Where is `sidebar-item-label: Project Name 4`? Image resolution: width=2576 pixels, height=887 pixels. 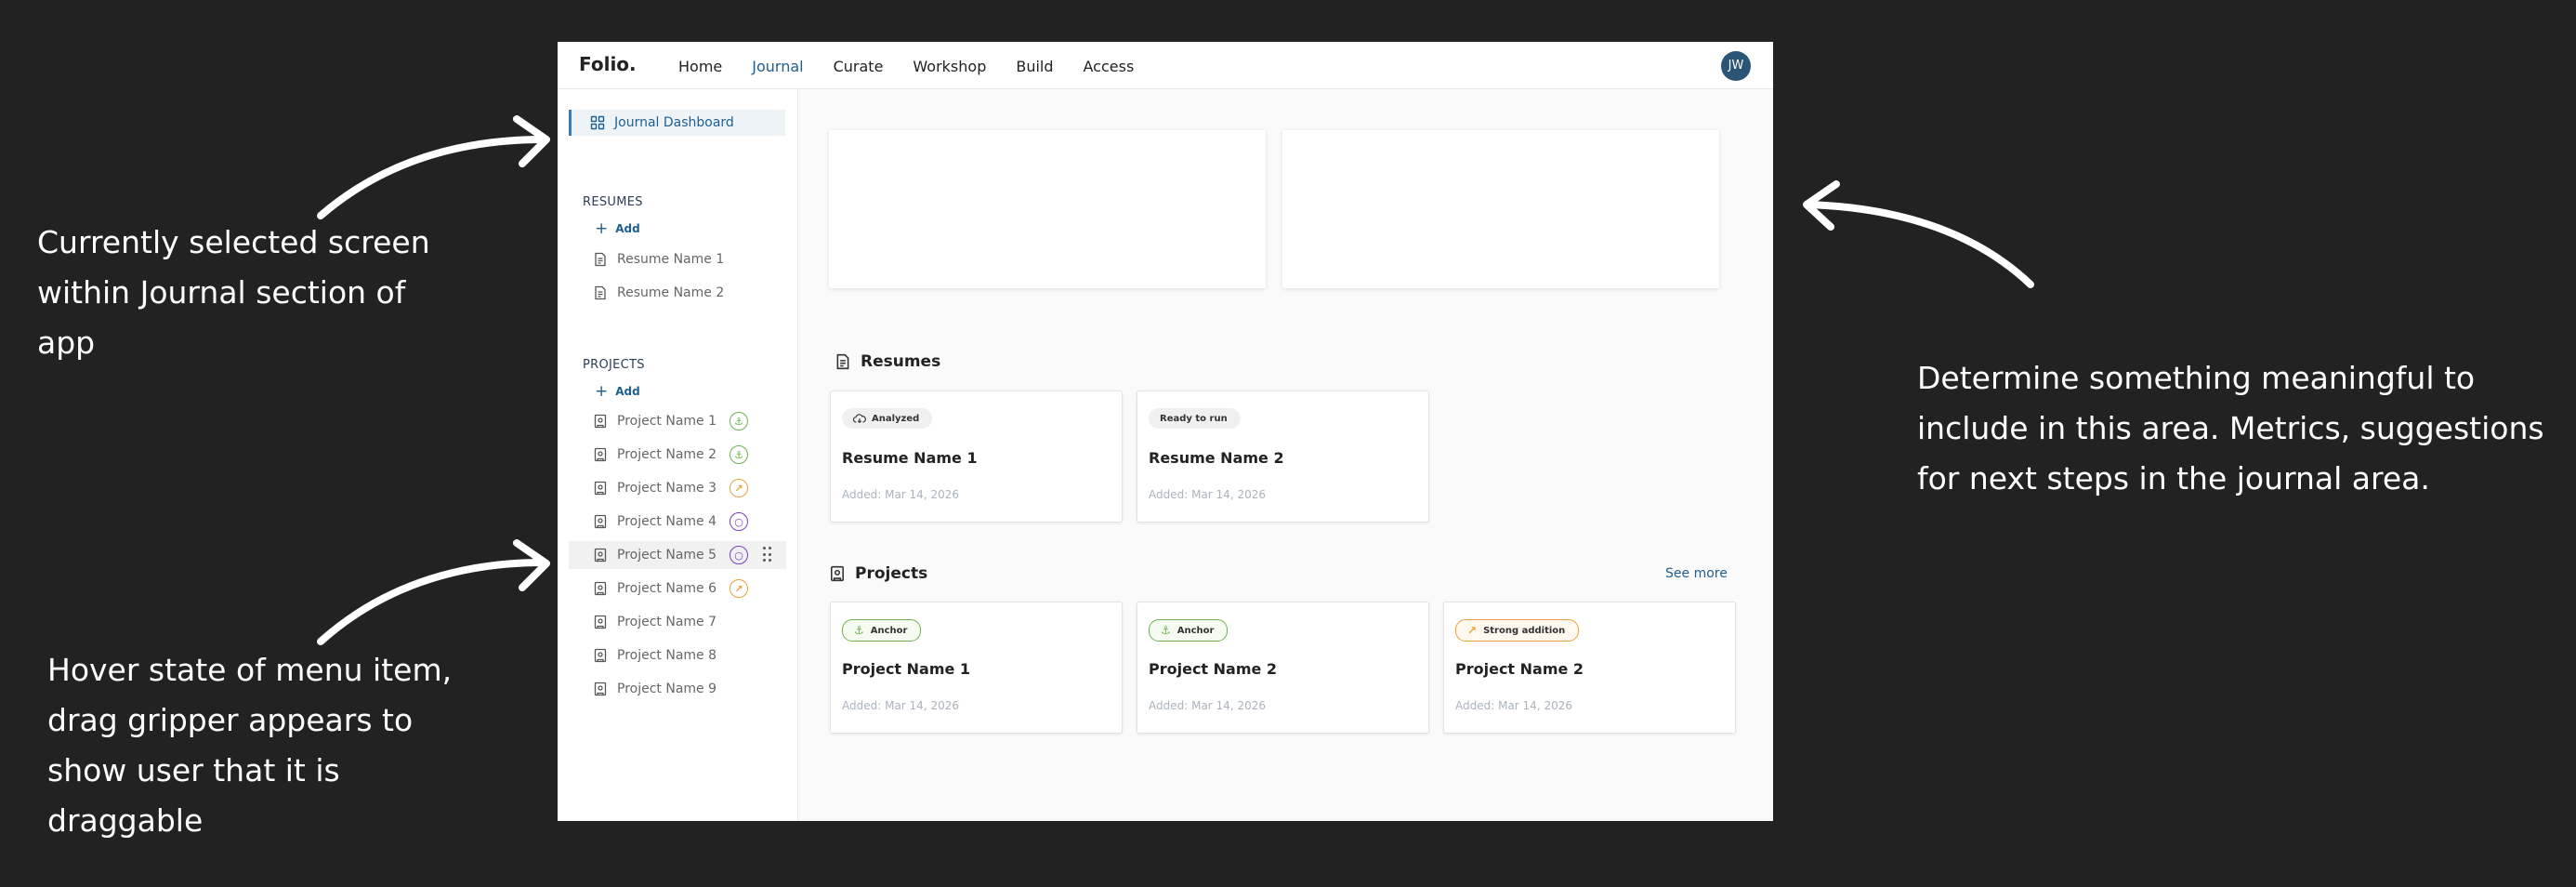
sidebar-item-label: Project Name 4 is located at coordinates (667, 521).